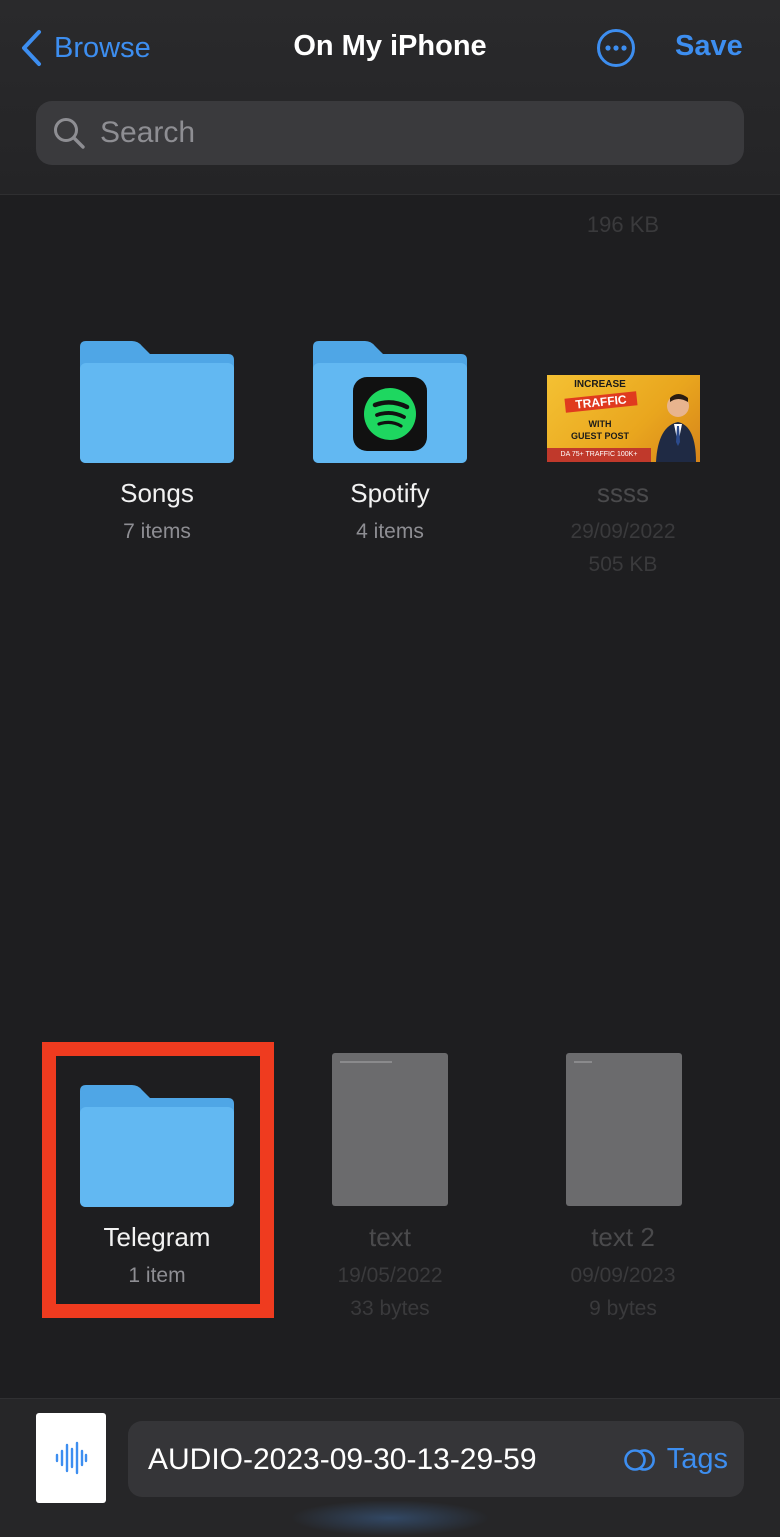  Describe the element at coordinates (600, 424) in the screenshot. I see `thumbnail-text: WITH` at that location.